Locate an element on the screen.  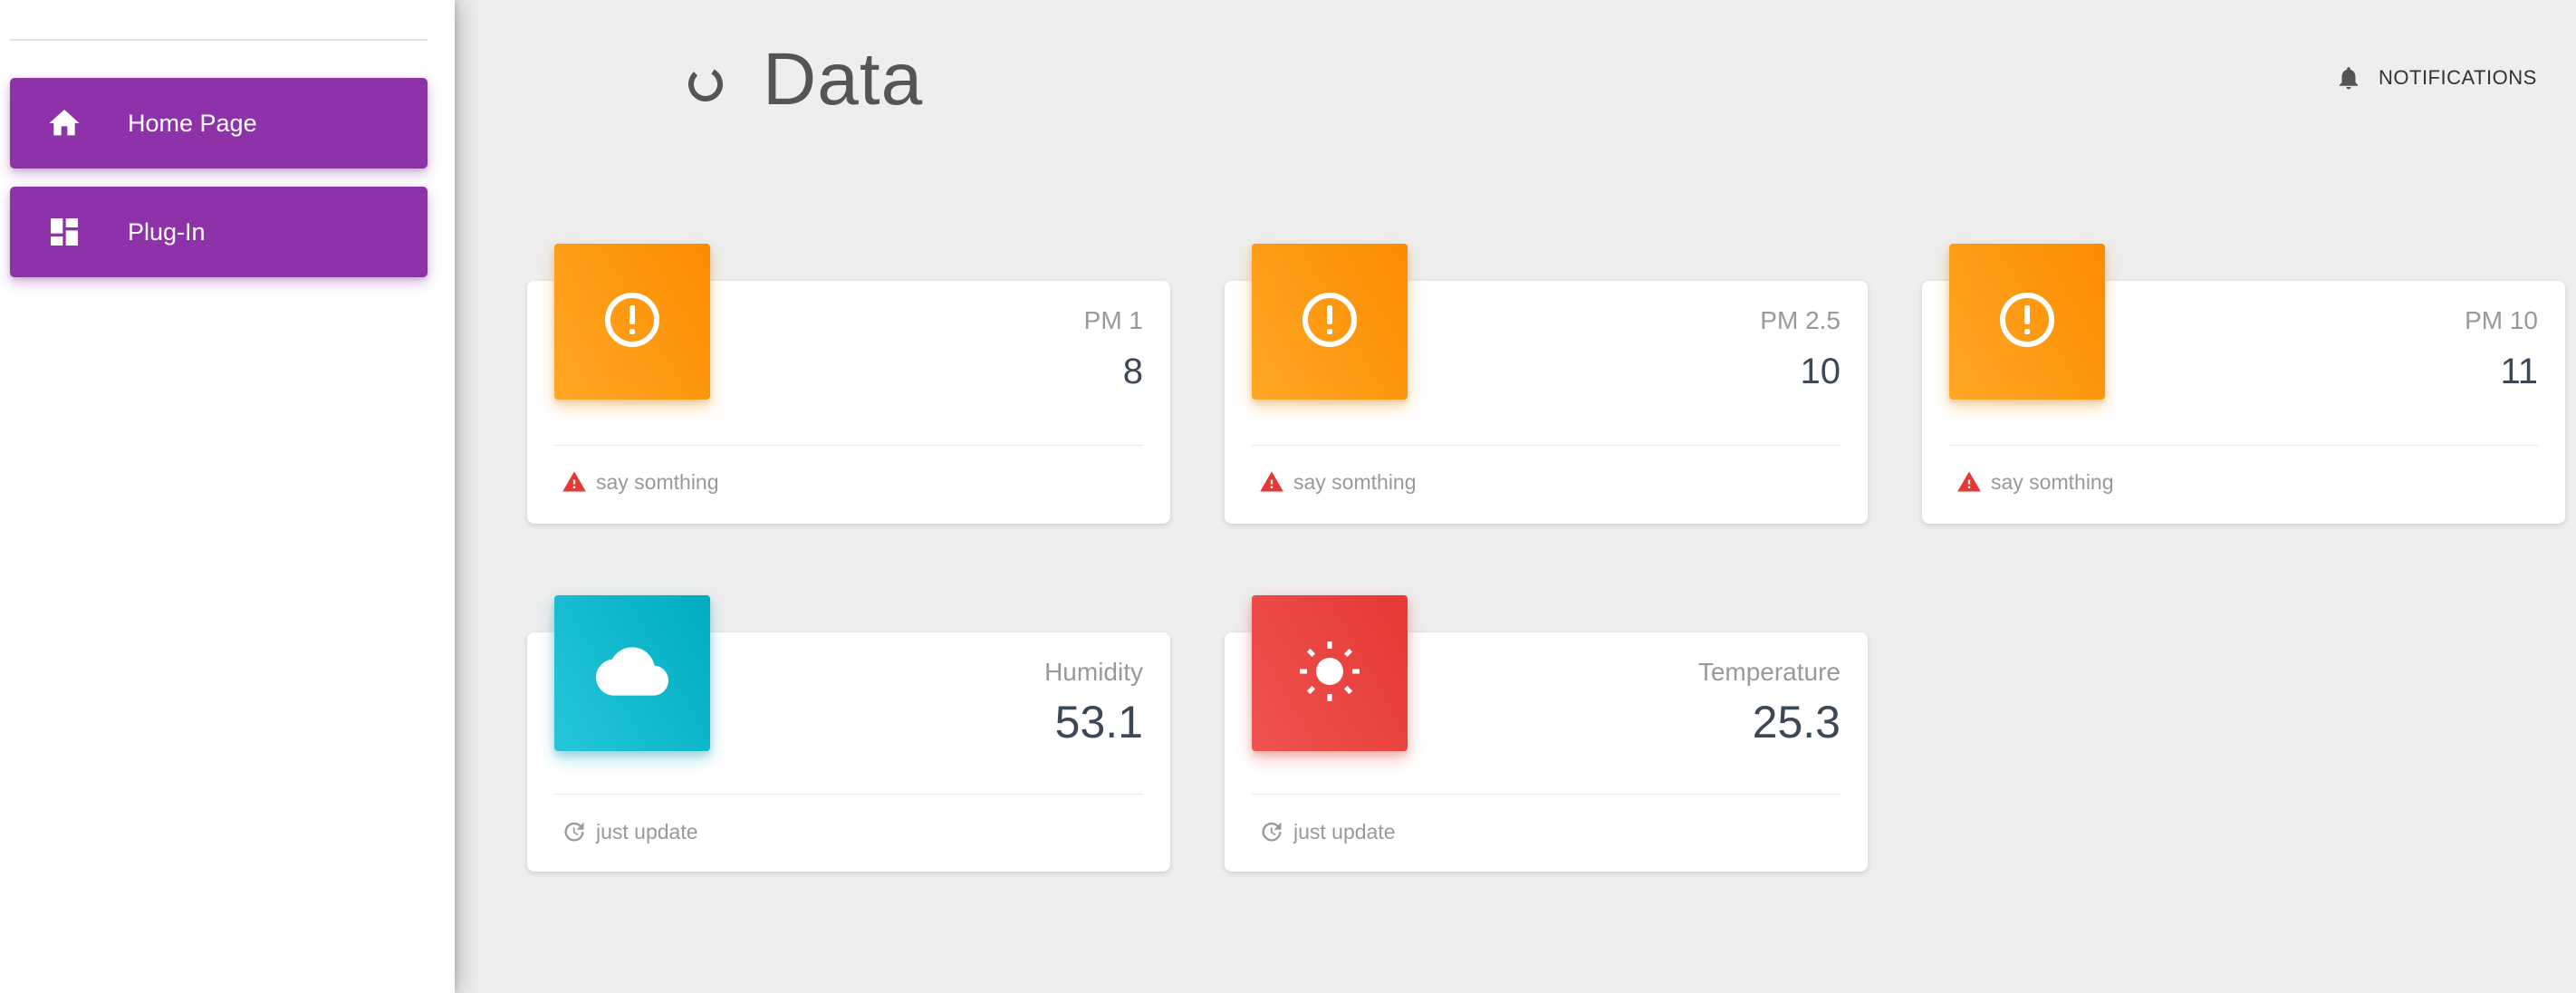
cloud-icon is located at coordinates (632, 674).